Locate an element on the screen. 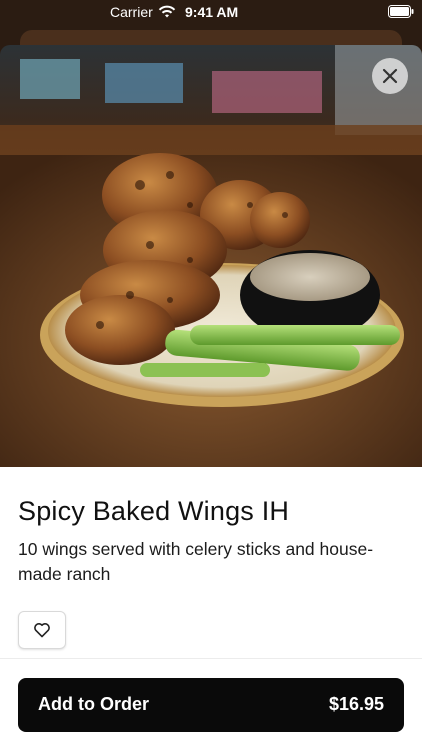 This screenshot has height=750, width=422. wifi-icon is located at coordinates (167, 12).